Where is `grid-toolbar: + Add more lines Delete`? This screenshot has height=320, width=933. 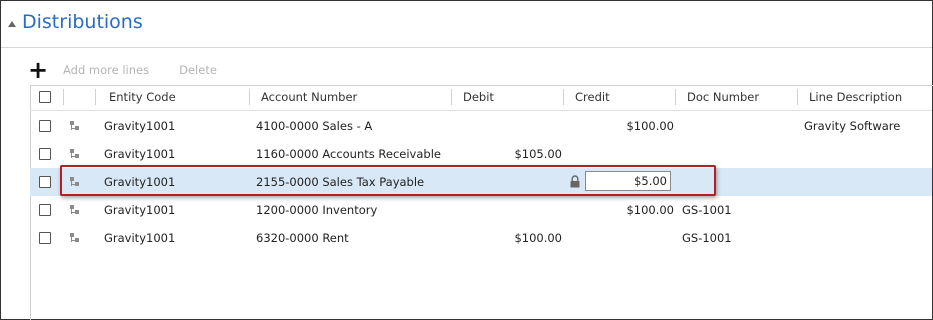
grid-toolbar: + Add more lines Delete is located at coordinates (122, 70).